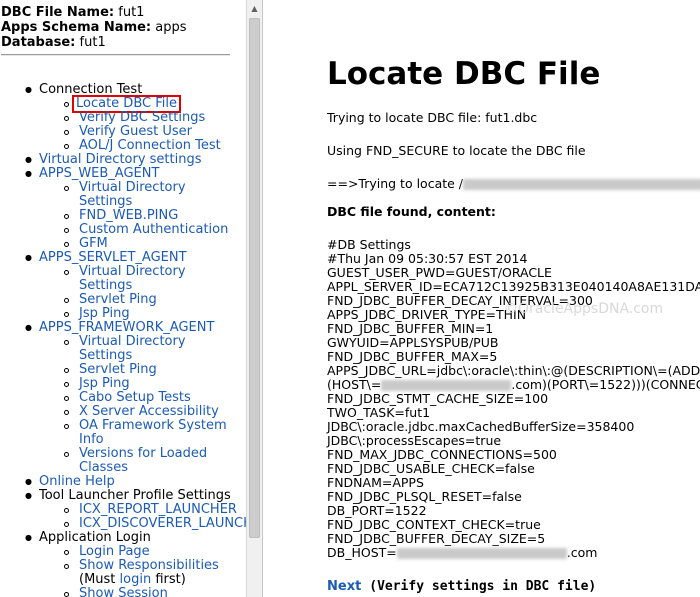  Describe the element at coordinates (254, 8) in the screenshot. I see `scroll-up-arrow-icon: ▲` at that location.